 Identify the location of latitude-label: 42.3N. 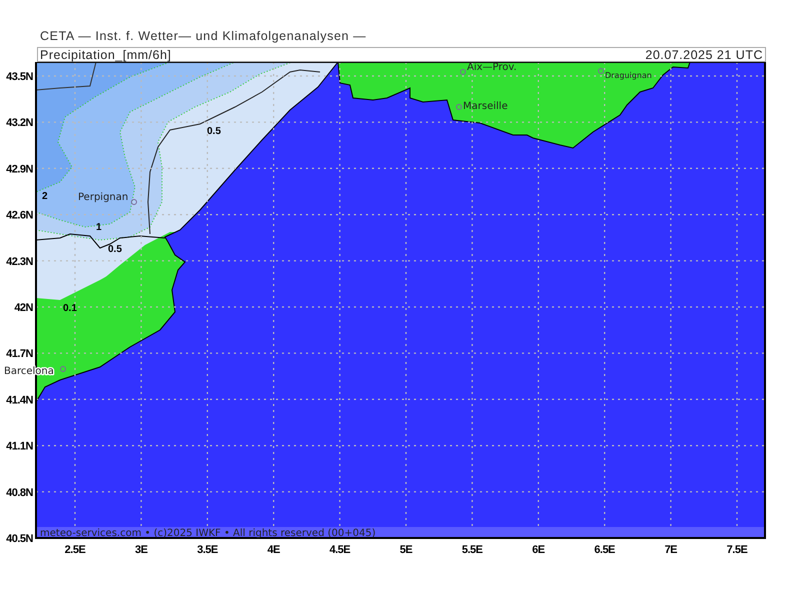
(19, 262).